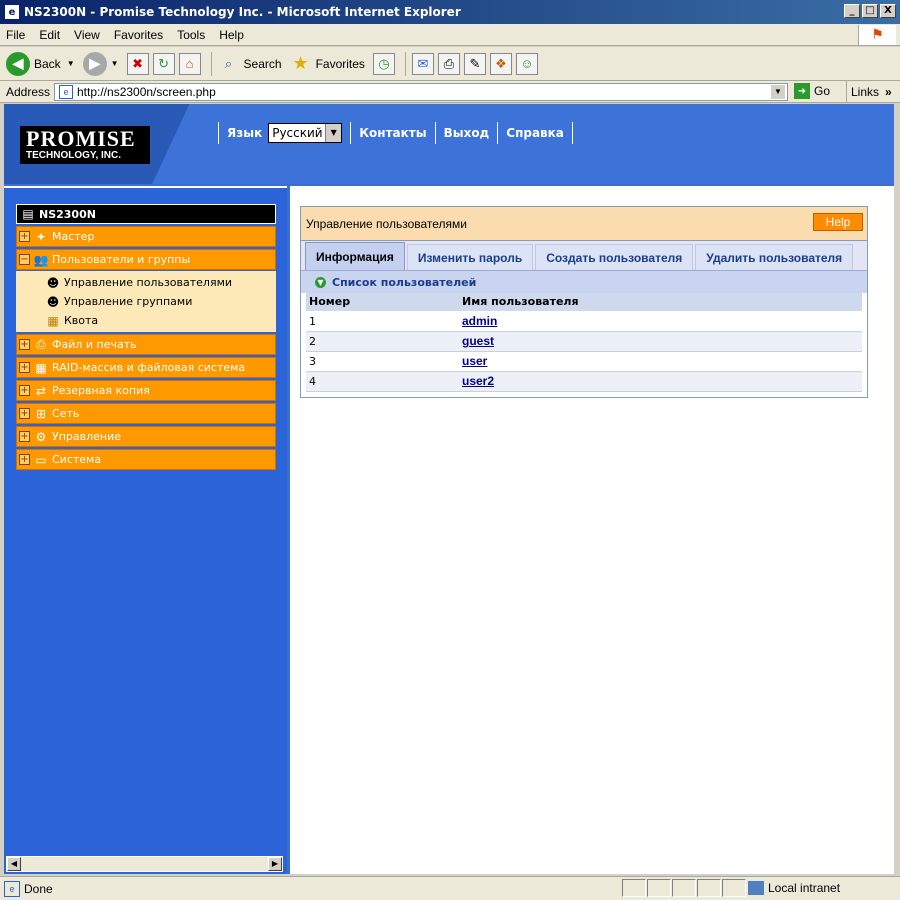 The image size is (900, 900). I want to click on close-button: X, so click(888, 11).